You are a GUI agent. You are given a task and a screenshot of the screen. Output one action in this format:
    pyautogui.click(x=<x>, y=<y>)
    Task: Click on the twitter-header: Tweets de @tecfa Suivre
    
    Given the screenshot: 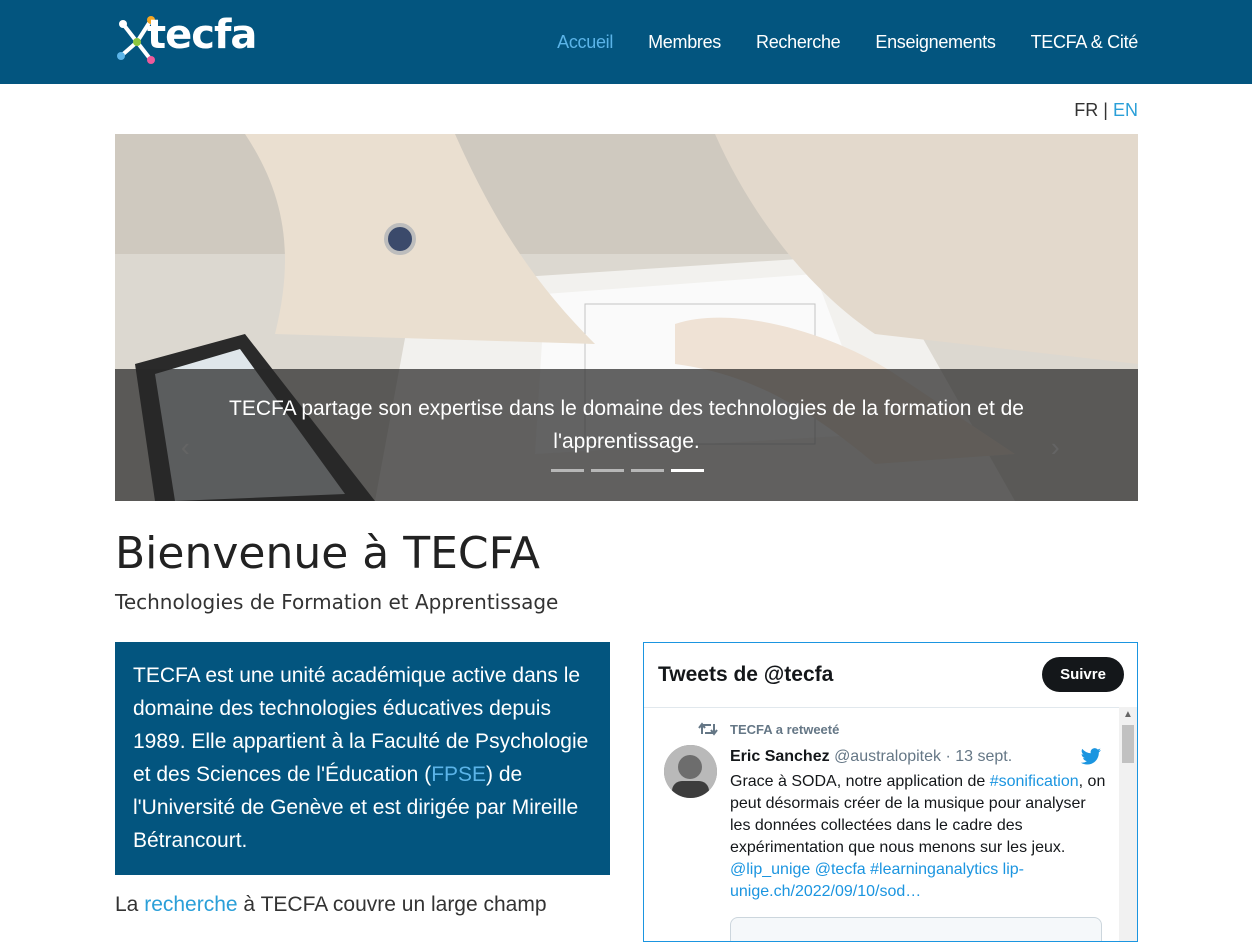 What is the action you would take?
    pyautogui.click(x=890, y=675)
    